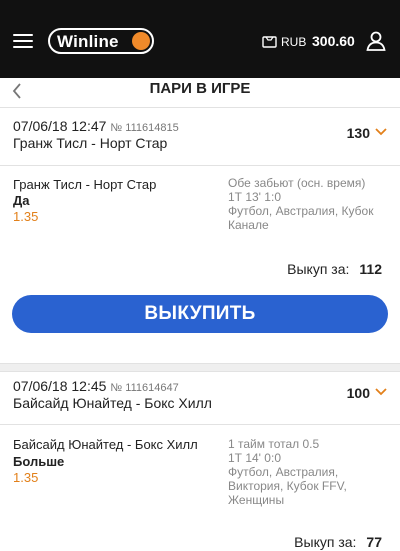 The width and height of the screenshot is (400, 551). I want to click on balance-currency: RUB, so click(294, 42).